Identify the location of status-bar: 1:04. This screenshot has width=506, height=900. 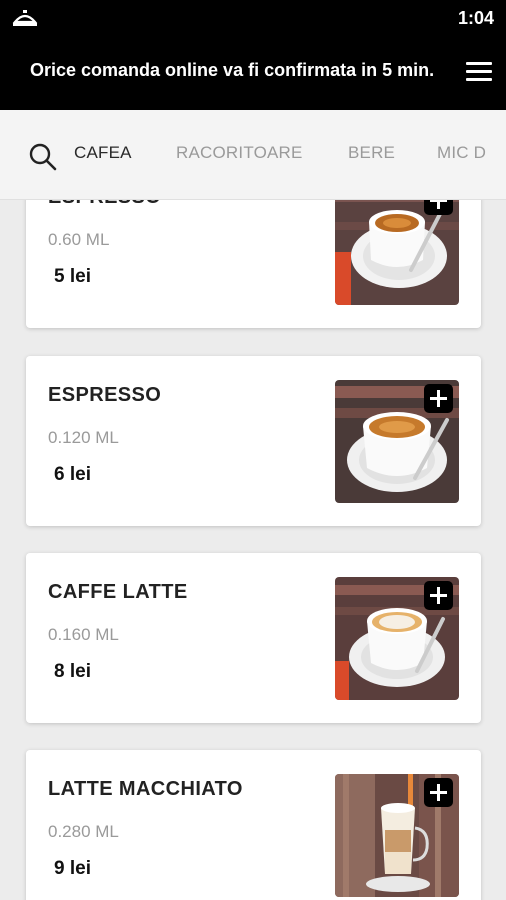
(253, 18).